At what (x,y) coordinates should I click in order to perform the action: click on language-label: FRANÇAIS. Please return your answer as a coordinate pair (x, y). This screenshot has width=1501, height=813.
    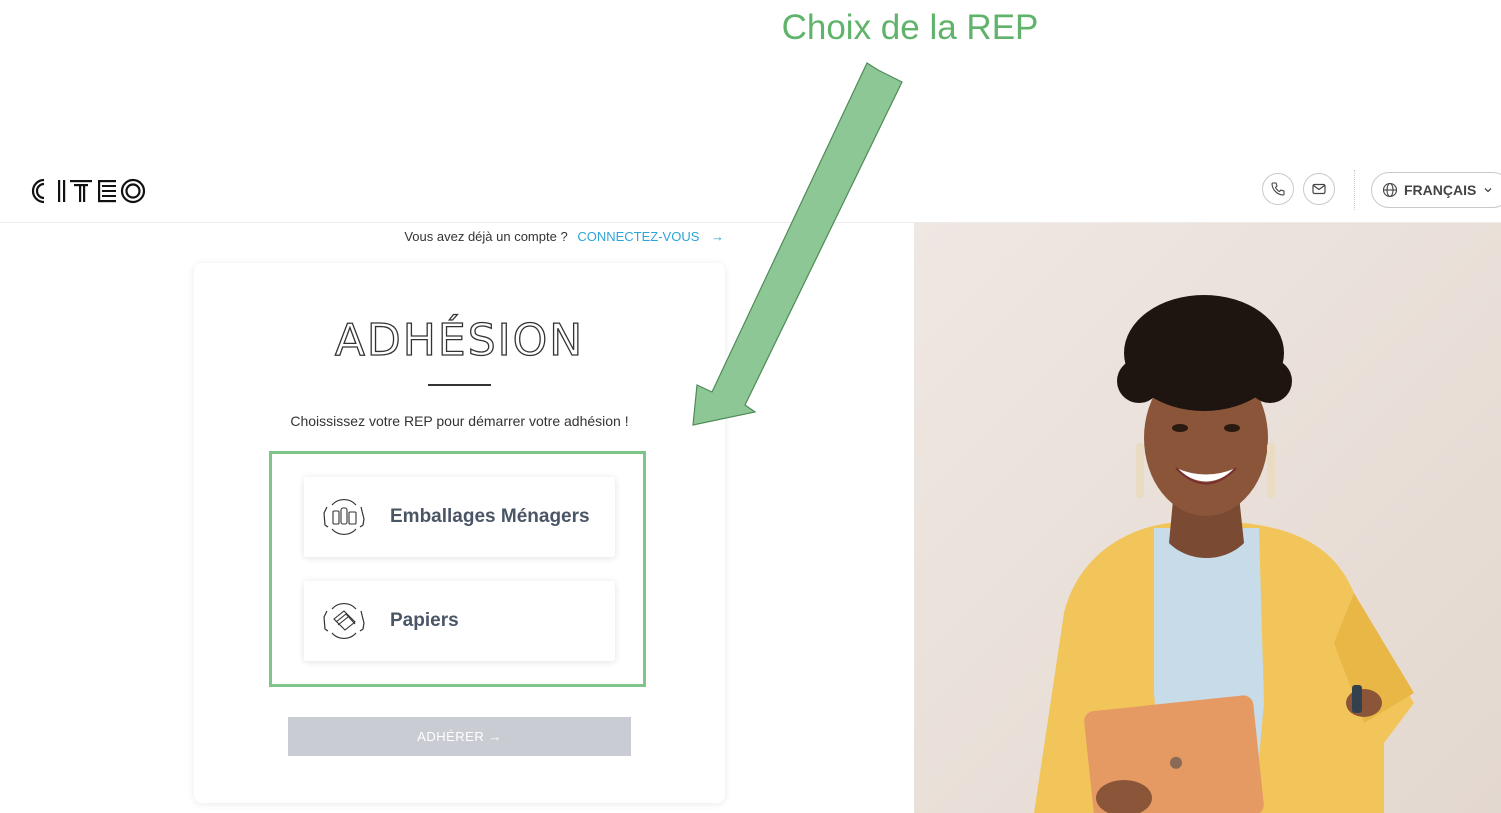
    Looking at the image, I should click on (1440, 190).